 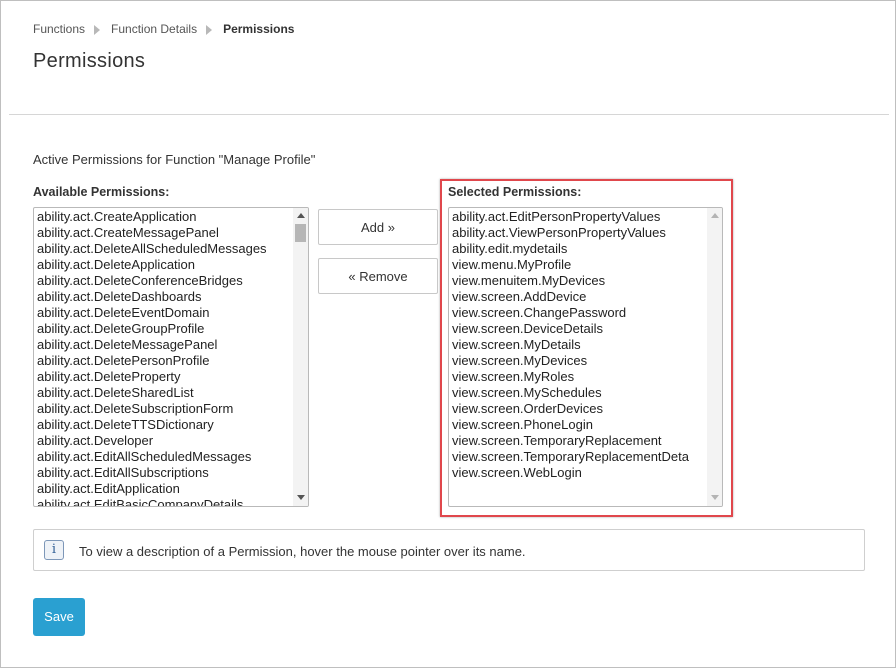 I want to click on available-permission-item: ability.act.Developer, so click(x=164, y=441).